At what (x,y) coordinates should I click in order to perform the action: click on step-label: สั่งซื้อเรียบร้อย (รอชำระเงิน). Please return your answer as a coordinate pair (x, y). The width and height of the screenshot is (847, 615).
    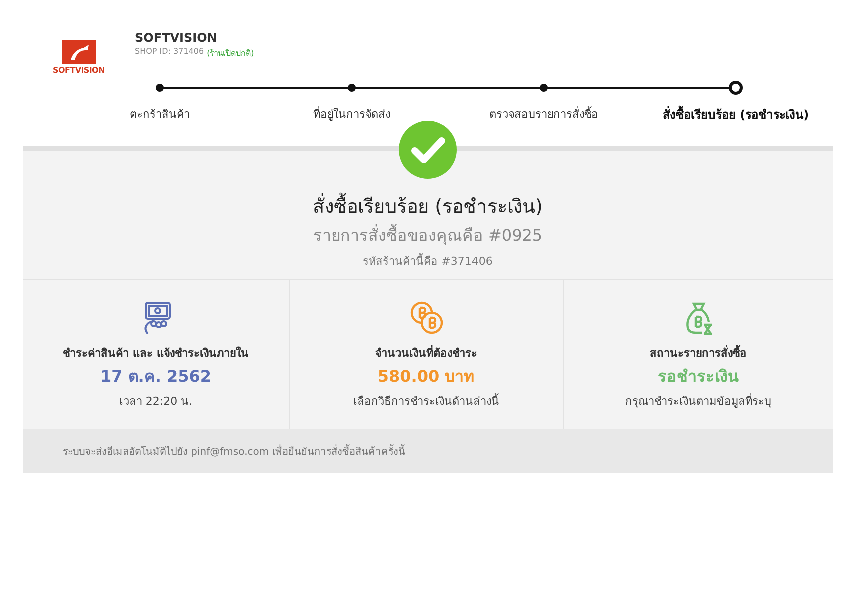
    Looking at the image, I should click on (736, 114).